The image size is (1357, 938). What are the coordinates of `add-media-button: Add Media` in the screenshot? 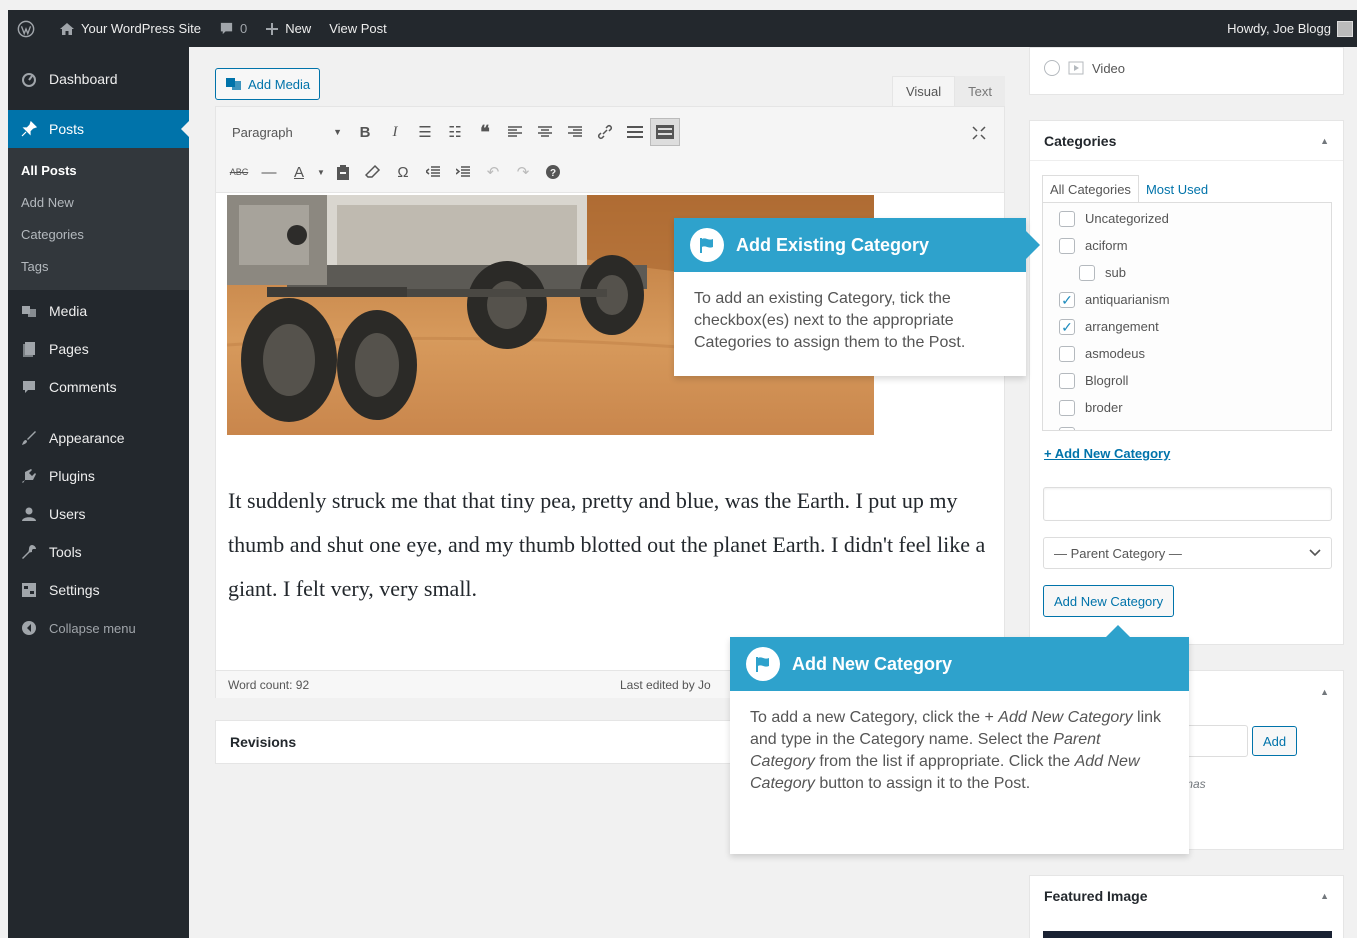 It's located at (268, 84).